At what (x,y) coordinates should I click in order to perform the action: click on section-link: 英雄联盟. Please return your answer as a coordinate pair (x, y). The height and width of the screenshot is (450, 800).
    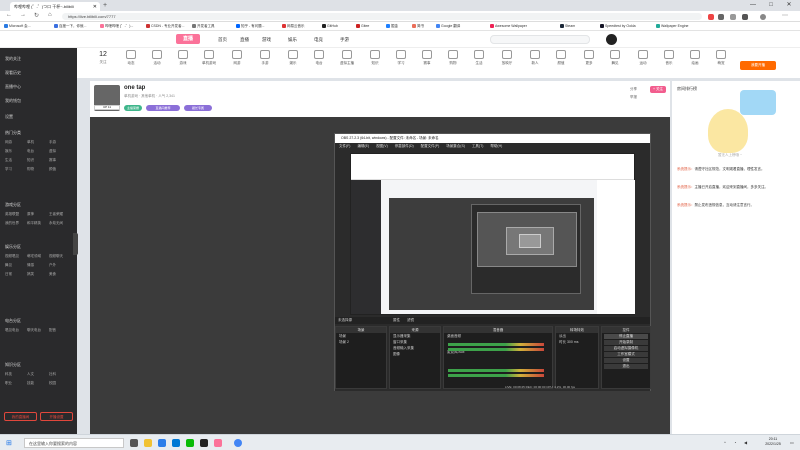
    Looking at the image, I should click on (16, 216).